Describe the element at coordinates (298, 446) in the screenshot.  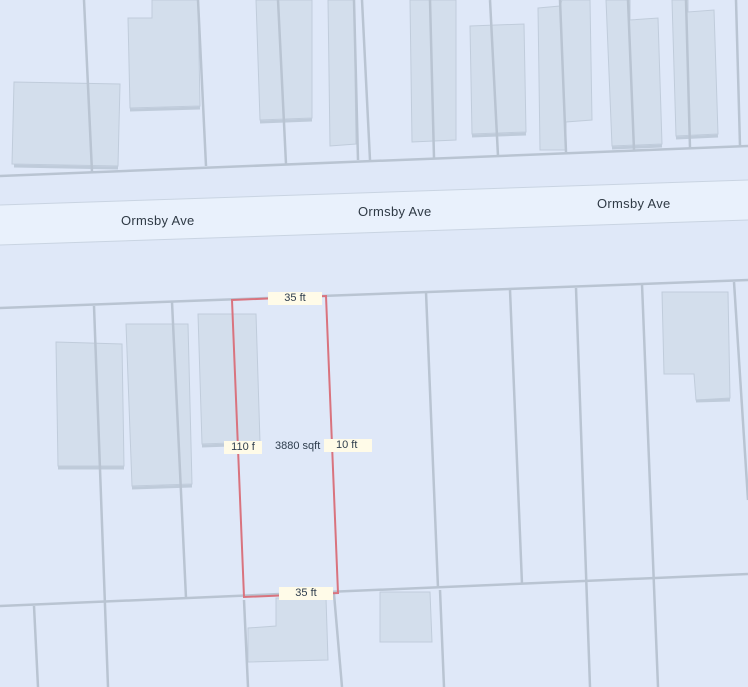
I see `parcel-area-label: 3880 sqft` at that location.